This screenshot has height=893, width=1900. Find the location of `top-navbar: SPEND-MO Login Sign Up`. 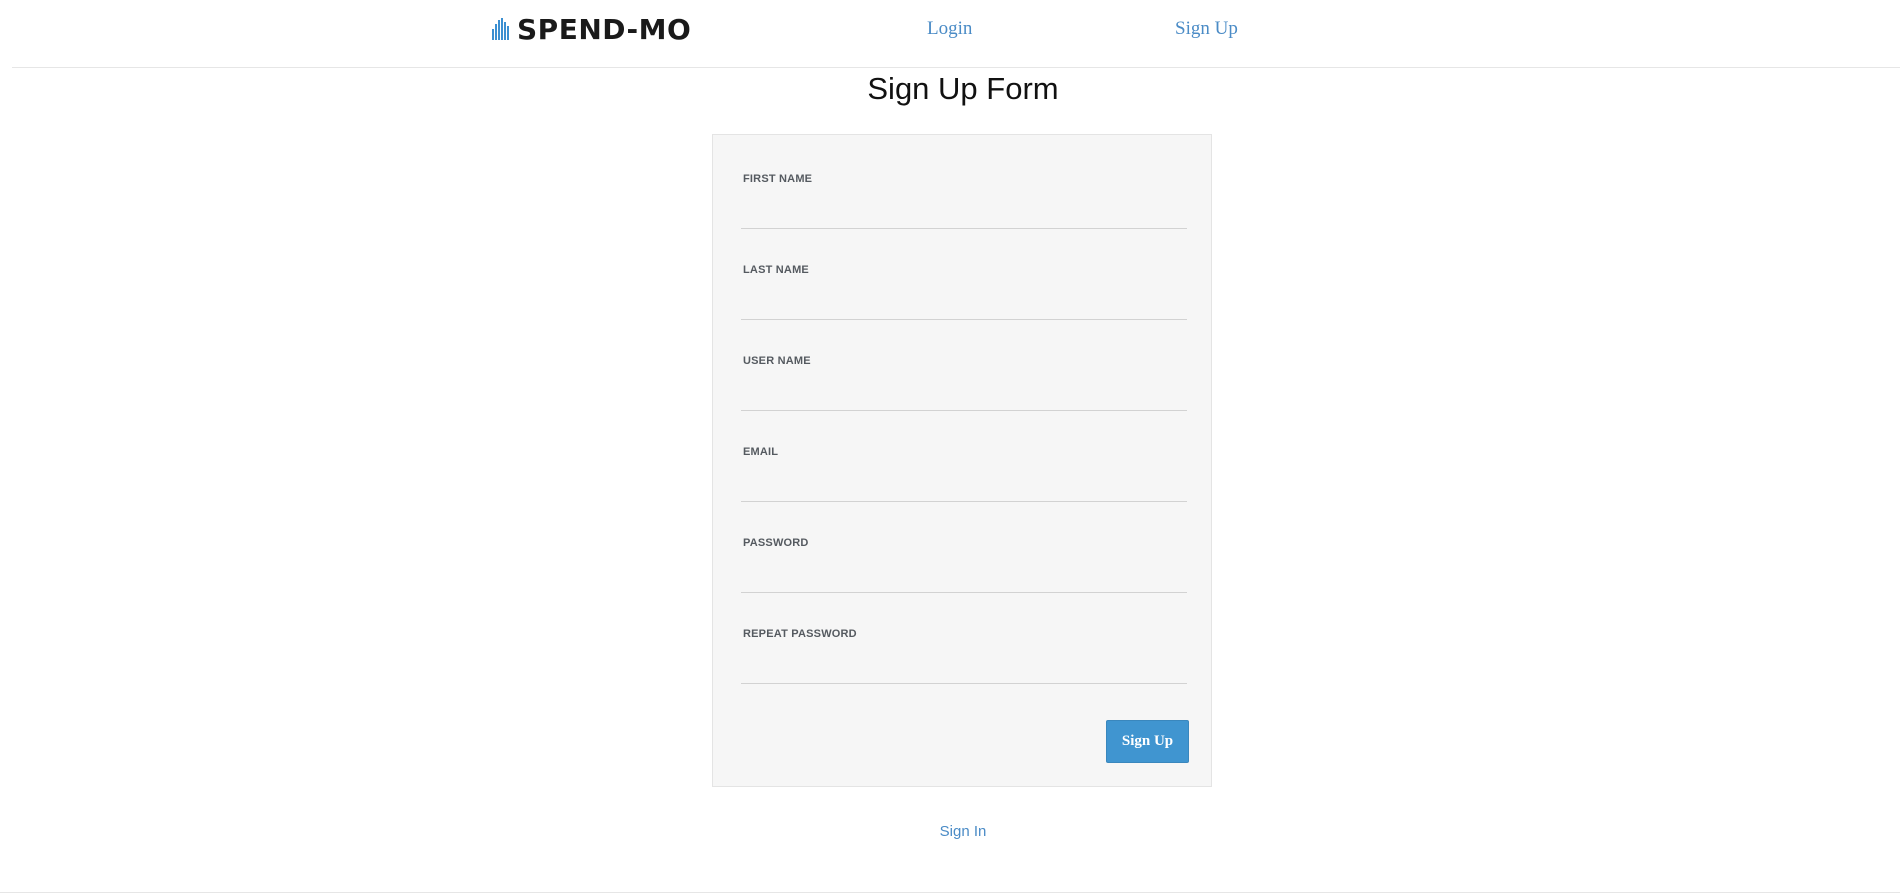

top-navbar: SPEND-MO Login Sign Up is located at coordinates (956, 34).